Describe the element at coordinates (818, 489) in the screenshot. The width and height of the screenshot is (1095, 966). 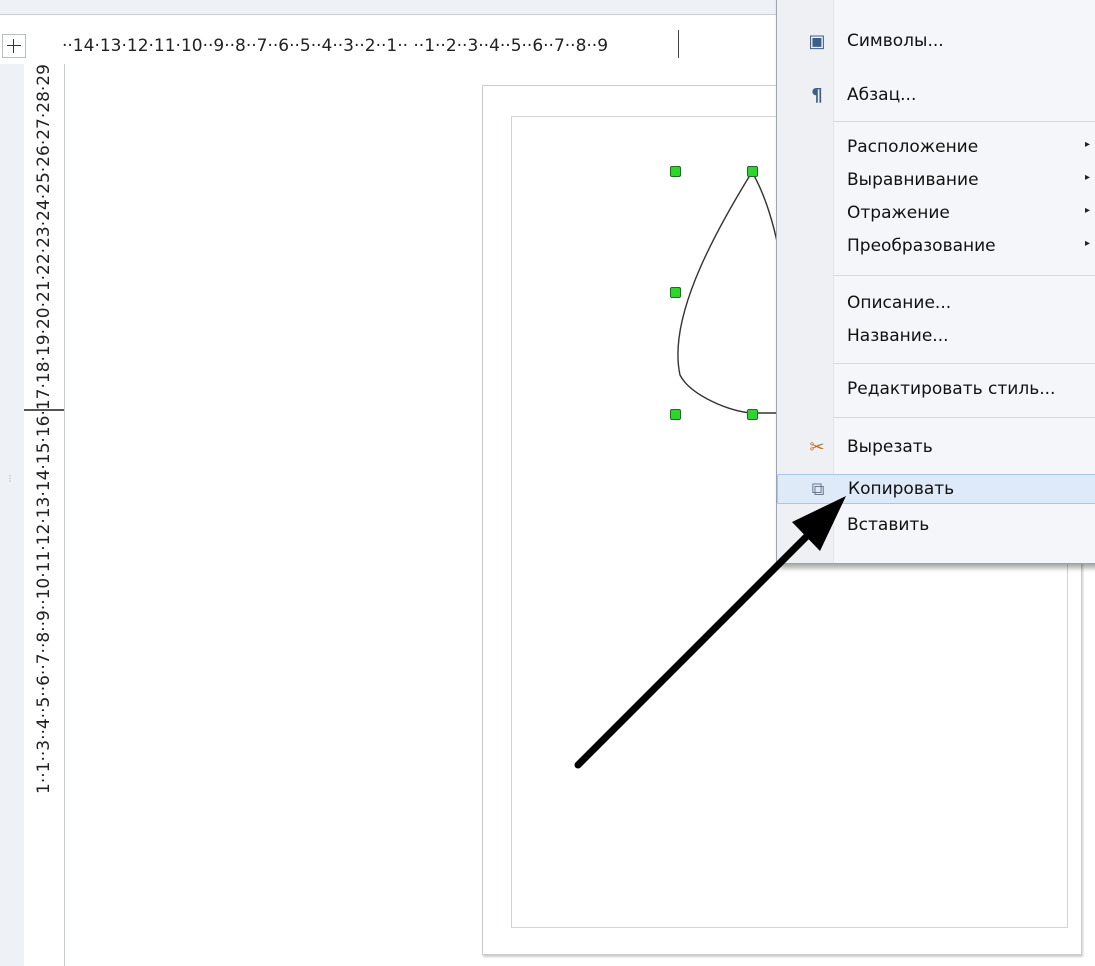
I see `copy-icon: ⧉` at that location.